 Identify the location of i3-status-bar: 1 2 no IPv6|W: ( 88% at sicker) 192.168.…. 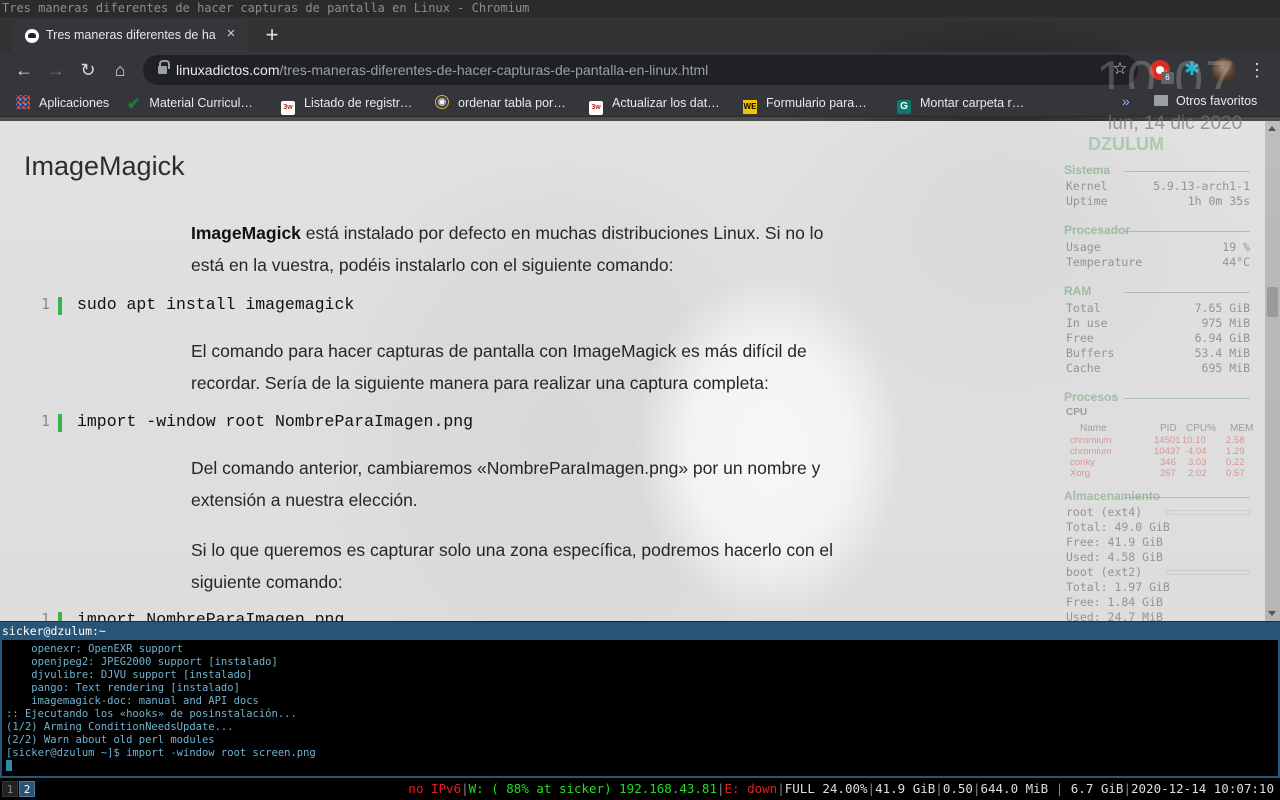
(640, 789).